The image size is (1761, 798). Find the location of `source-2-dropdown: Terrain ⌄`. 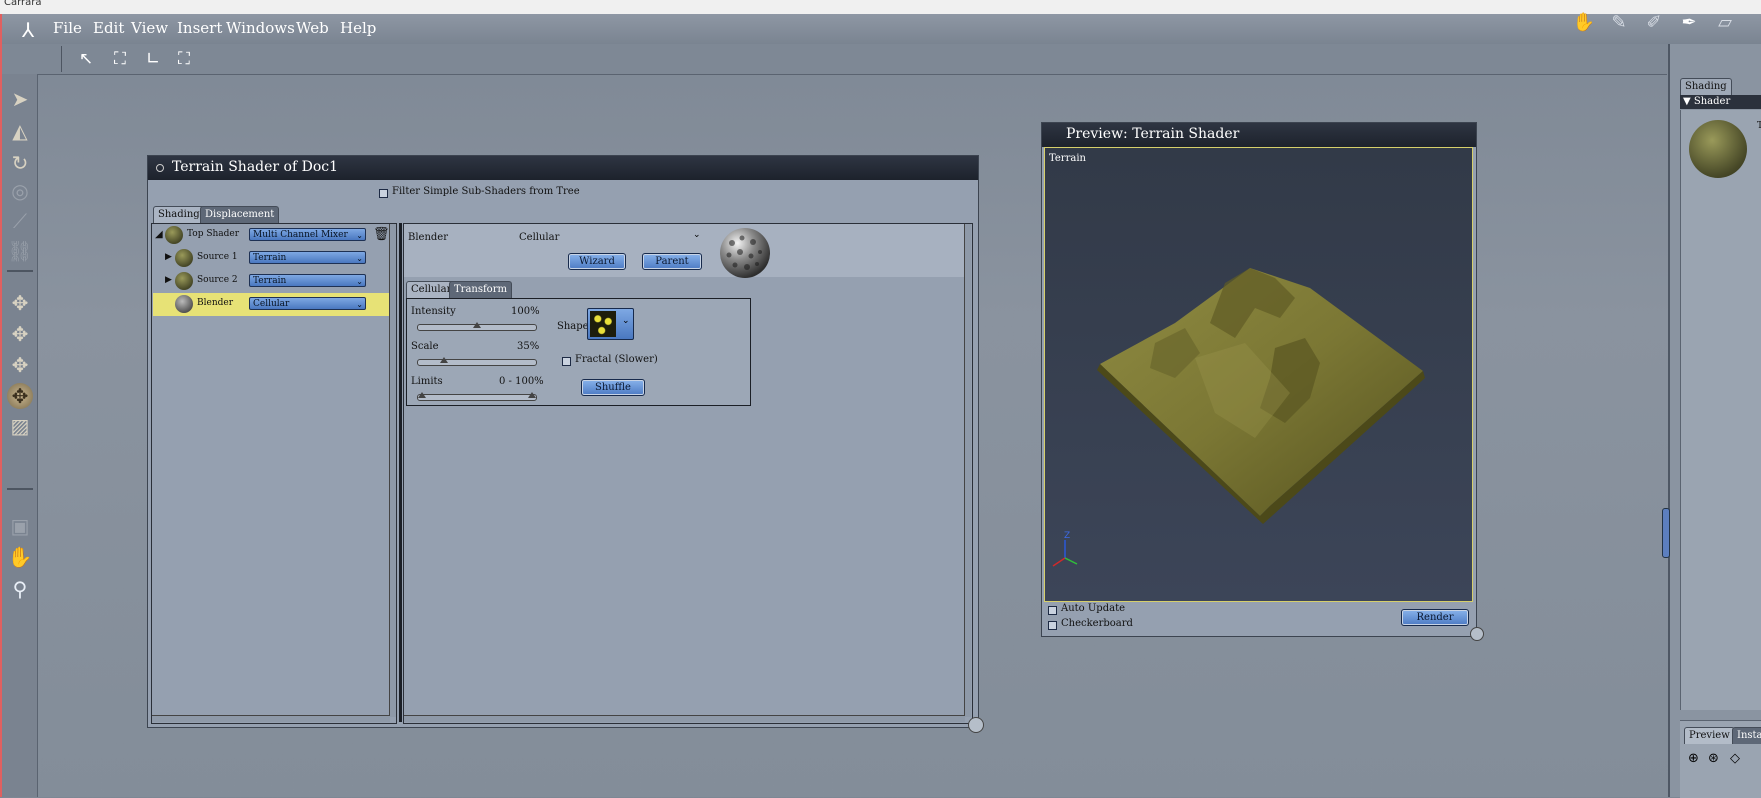

source-2-dropdown: Terrain ⌄ is located at coordinates (307, 280).